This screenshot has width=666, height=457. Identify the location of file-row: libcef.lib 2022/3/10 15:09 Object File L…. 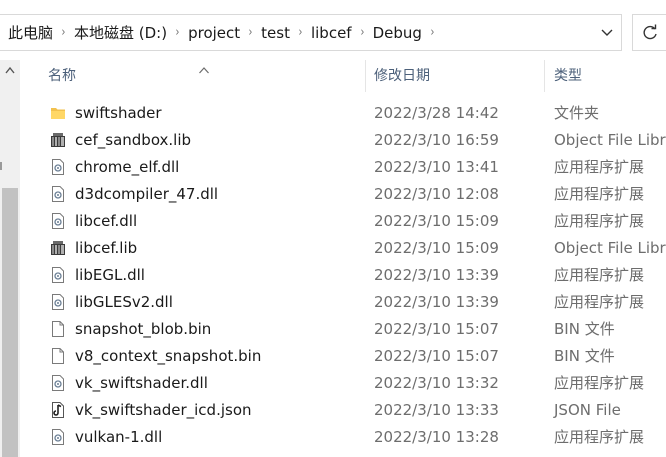
(343, 248).